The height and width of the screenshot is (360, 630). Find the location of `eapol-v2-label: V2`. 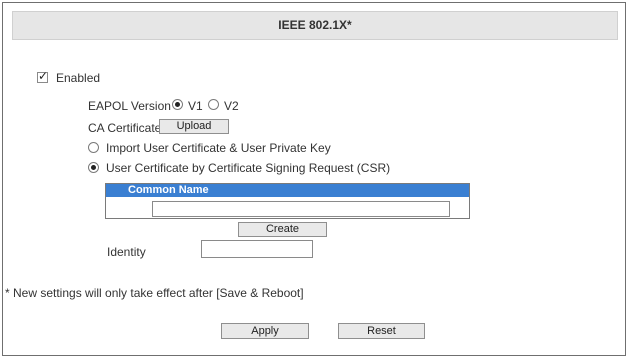

eapol-v2-label: V2 is located at coordinates (231, 106).